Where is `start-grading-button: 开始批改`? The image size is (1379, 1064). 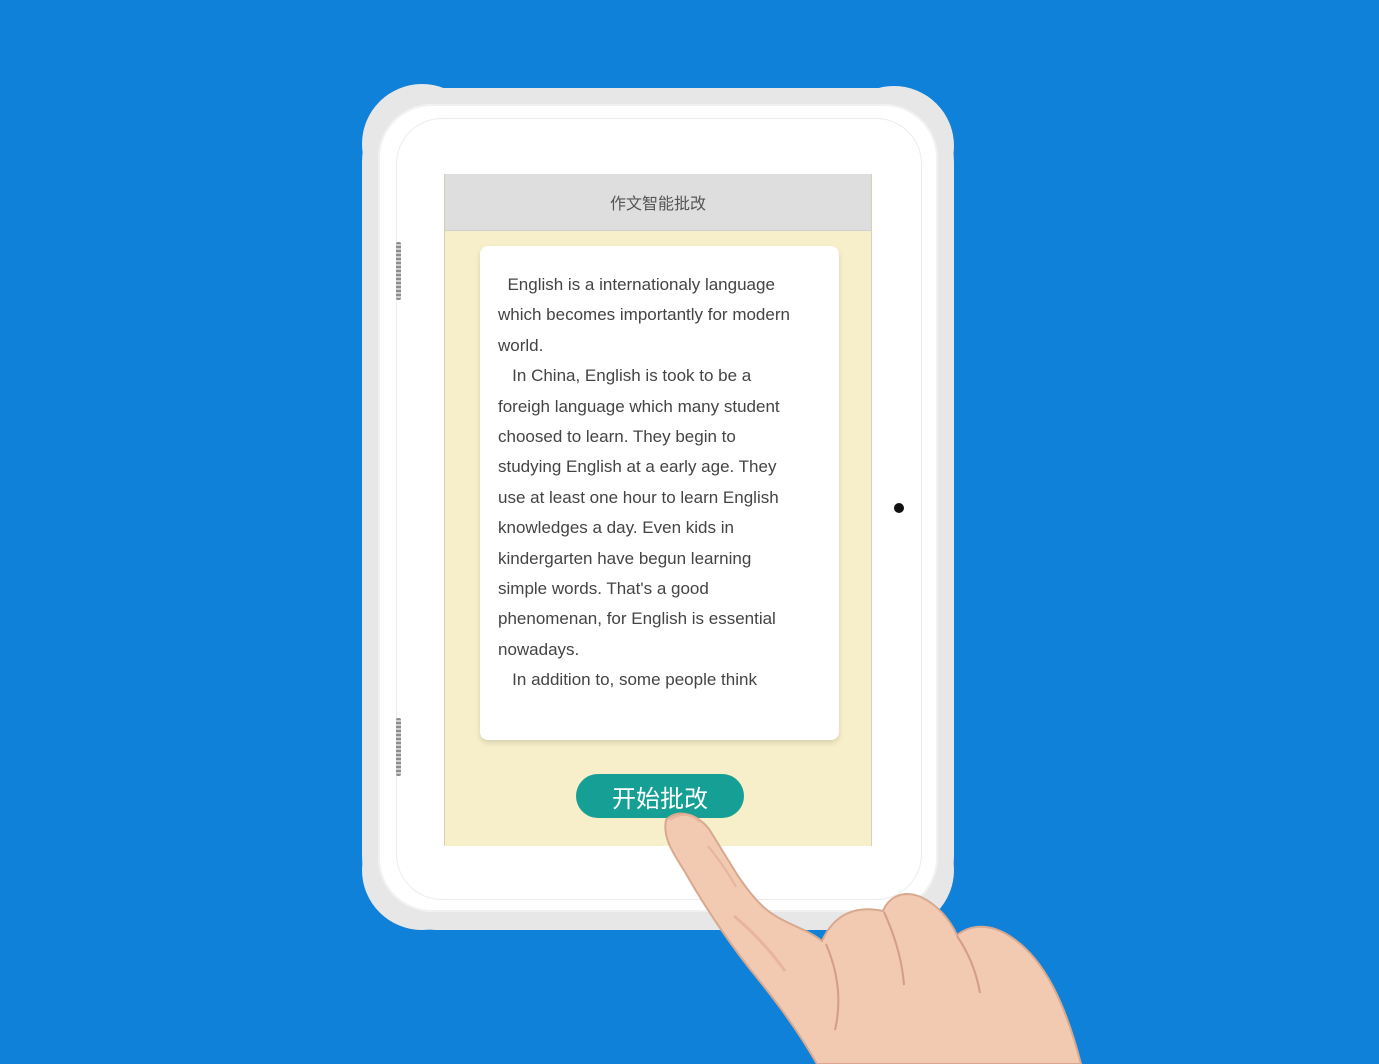 start-grading-button: 开始批改 is located at coordinates (660, 796).